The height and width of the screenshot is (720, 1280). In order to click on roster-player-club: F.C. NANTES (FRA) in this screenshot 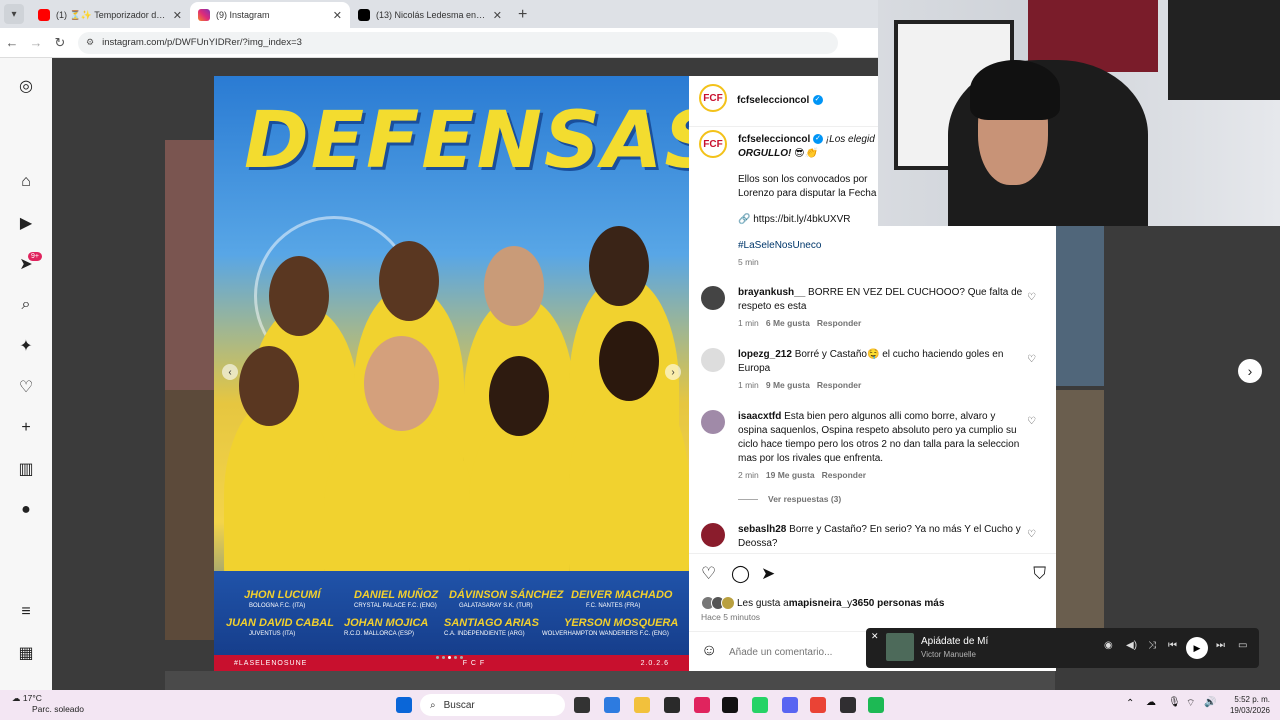, I will do `click(613, 606)`.